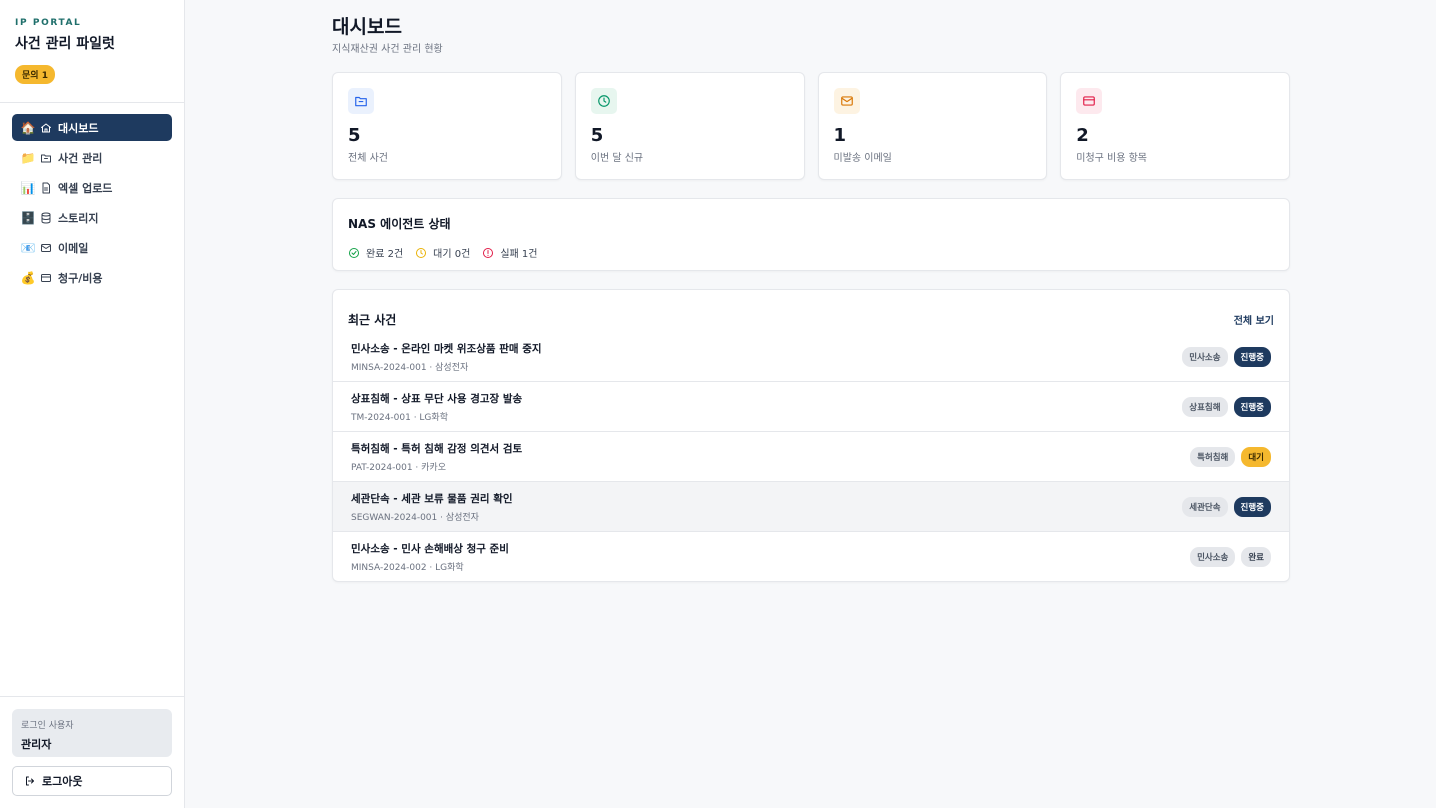  Describe the element at coordinates (46, 218) in the screenshot. I see `database-icon` at that location.